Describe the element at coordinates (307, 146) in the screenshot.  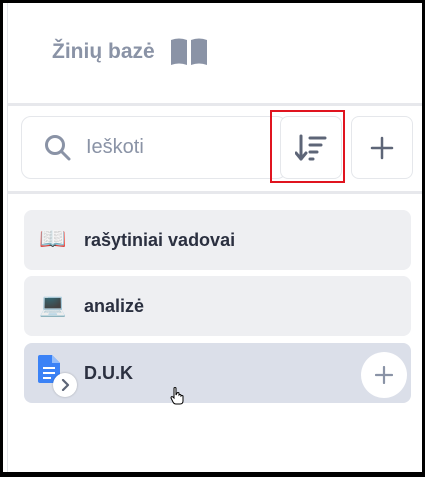
I see `sort-button-highlight` at that location.